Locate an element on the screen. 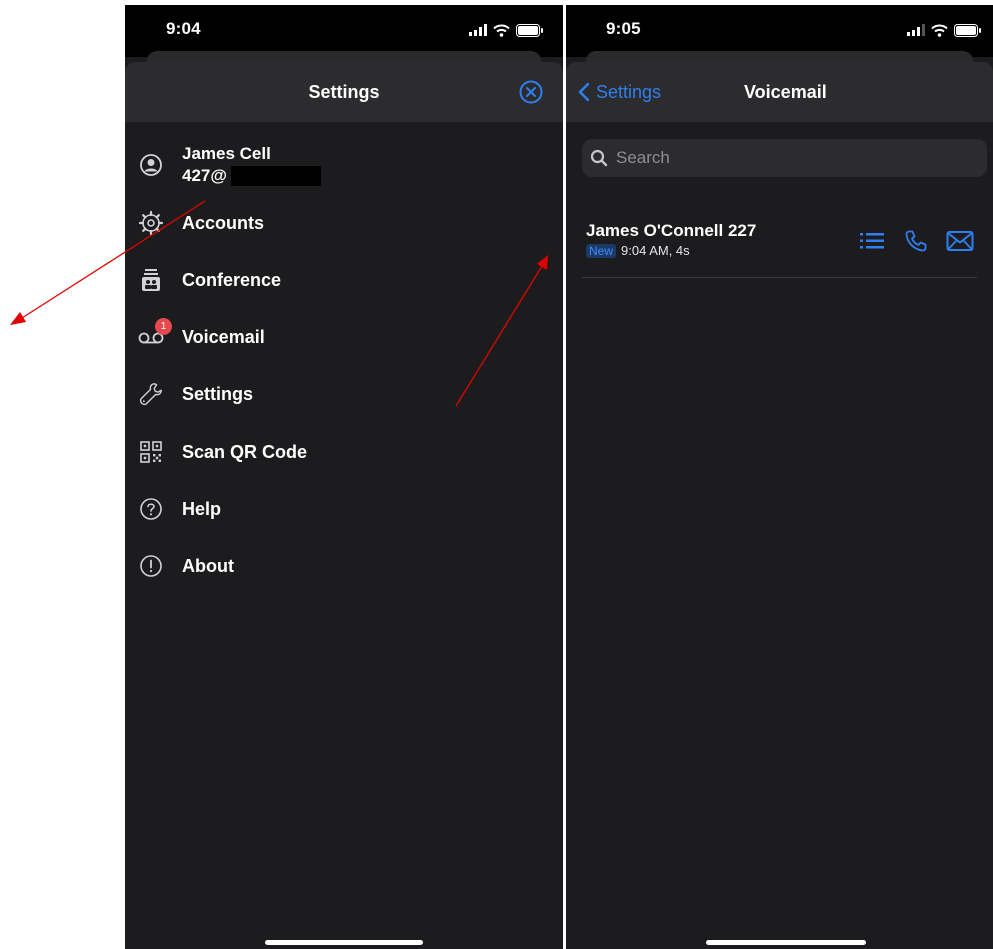 The height and width of the screenshot is (949, 993). info-icon is located at coordinates (151, 566).